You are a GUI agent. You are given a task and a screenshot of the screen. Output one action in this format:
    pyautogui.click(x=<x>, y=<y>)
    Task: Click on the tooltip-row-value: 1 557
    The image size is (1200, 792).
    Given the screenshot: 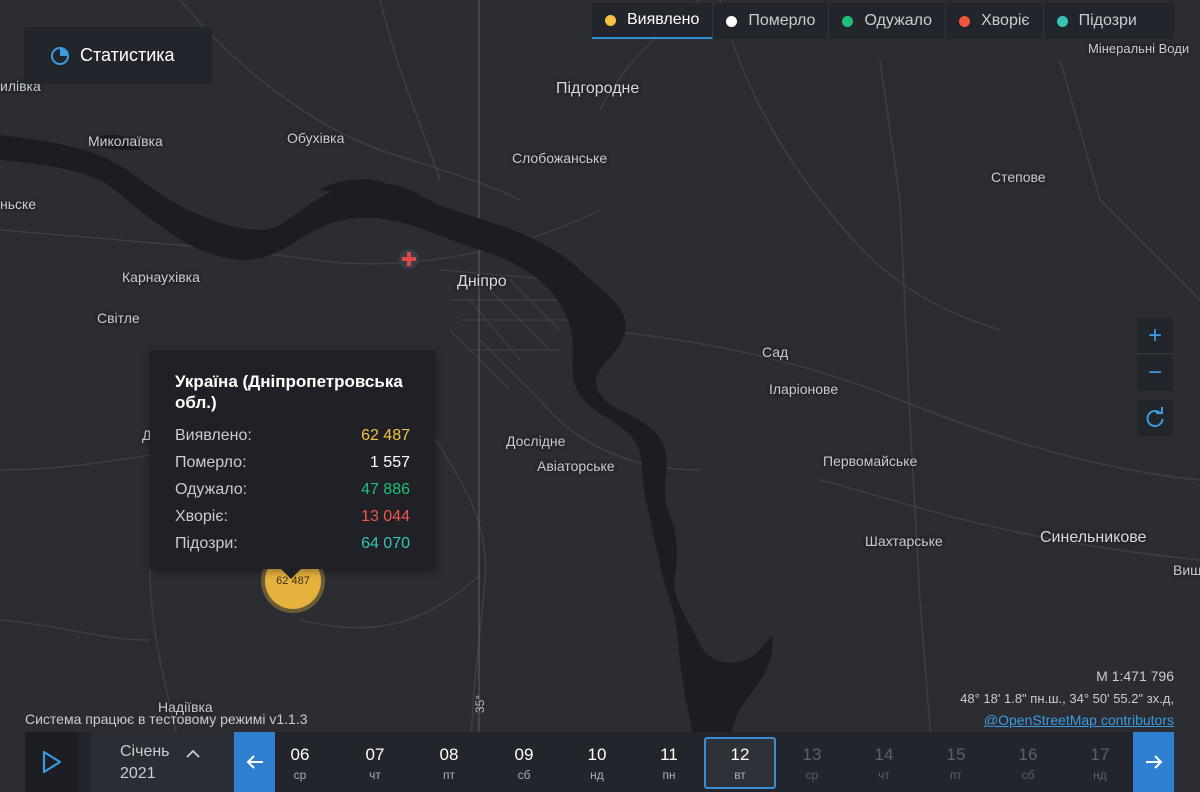 What is the action you would take?
    pyautogui.click(x=389, y=462)
    